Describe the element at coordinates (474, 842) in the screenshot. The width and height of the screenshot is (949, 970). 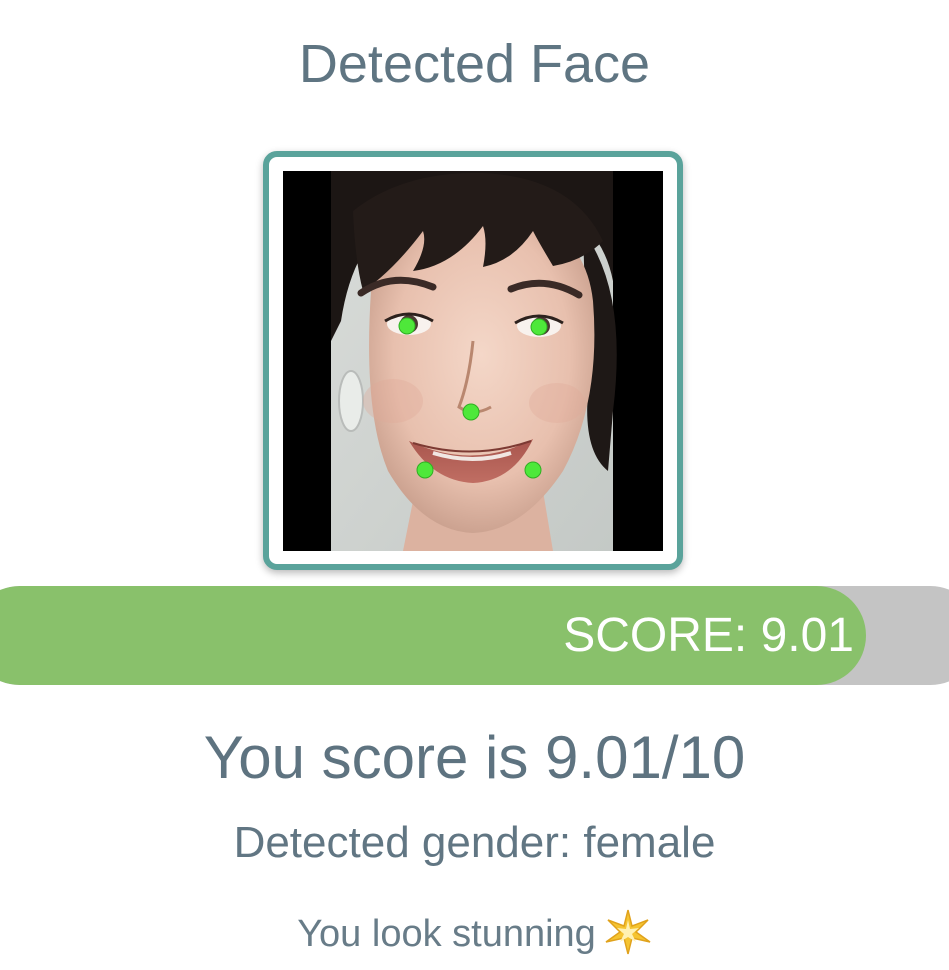
I see `detected-gender-text: Detected gender: female` at that location.